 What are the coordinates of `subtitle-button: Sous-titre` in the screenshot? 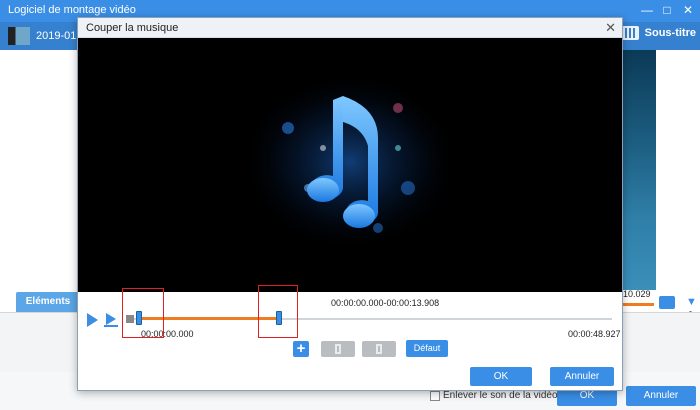 It's located at (658, 33).